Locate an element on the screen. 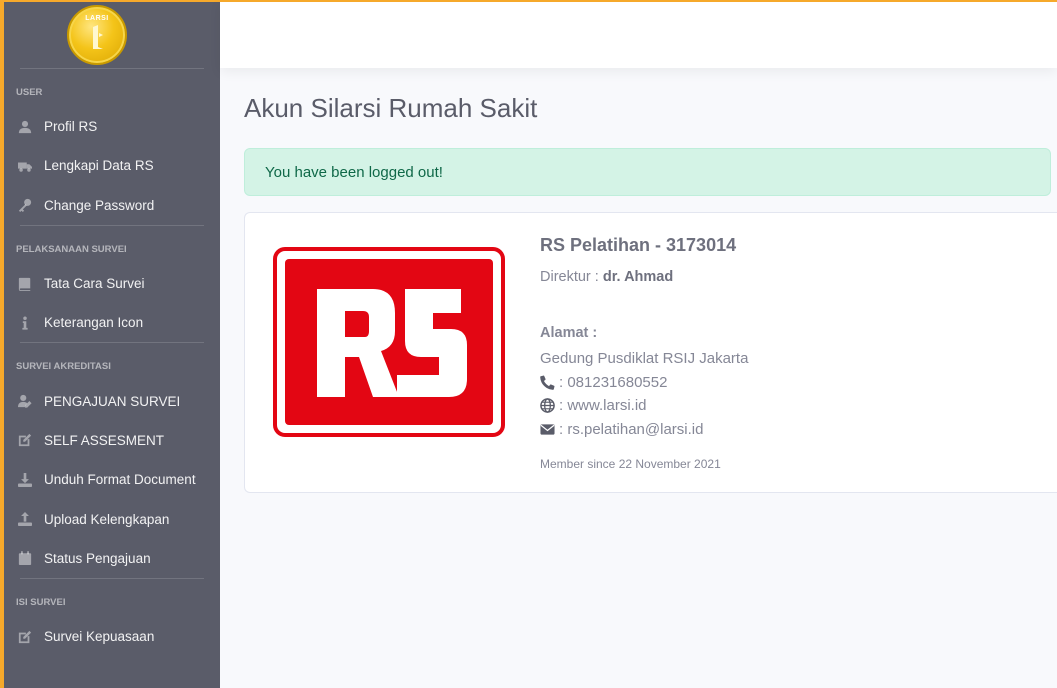 The width and height of the screenshot is (1057, 688). sidebar-item-unduh-format-document: Unduh Format Document is located at coordinates (112, 479).